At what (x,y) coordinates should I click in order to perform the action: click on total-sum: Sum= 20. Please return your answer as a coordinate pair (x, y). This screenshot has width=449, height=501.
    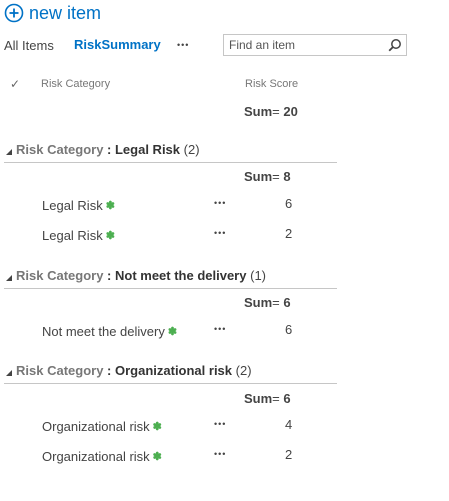
    Looking at the image, I should click on (271, 111).